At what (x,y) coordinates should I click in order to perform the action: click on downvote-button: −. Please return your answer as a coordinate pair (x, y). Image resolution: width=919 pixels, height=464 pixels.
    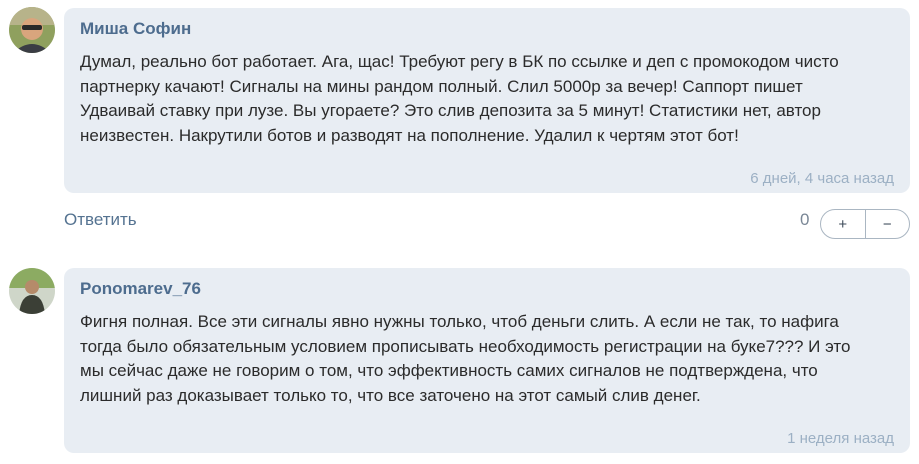
    Looking at the image, I should click on (887, 224).